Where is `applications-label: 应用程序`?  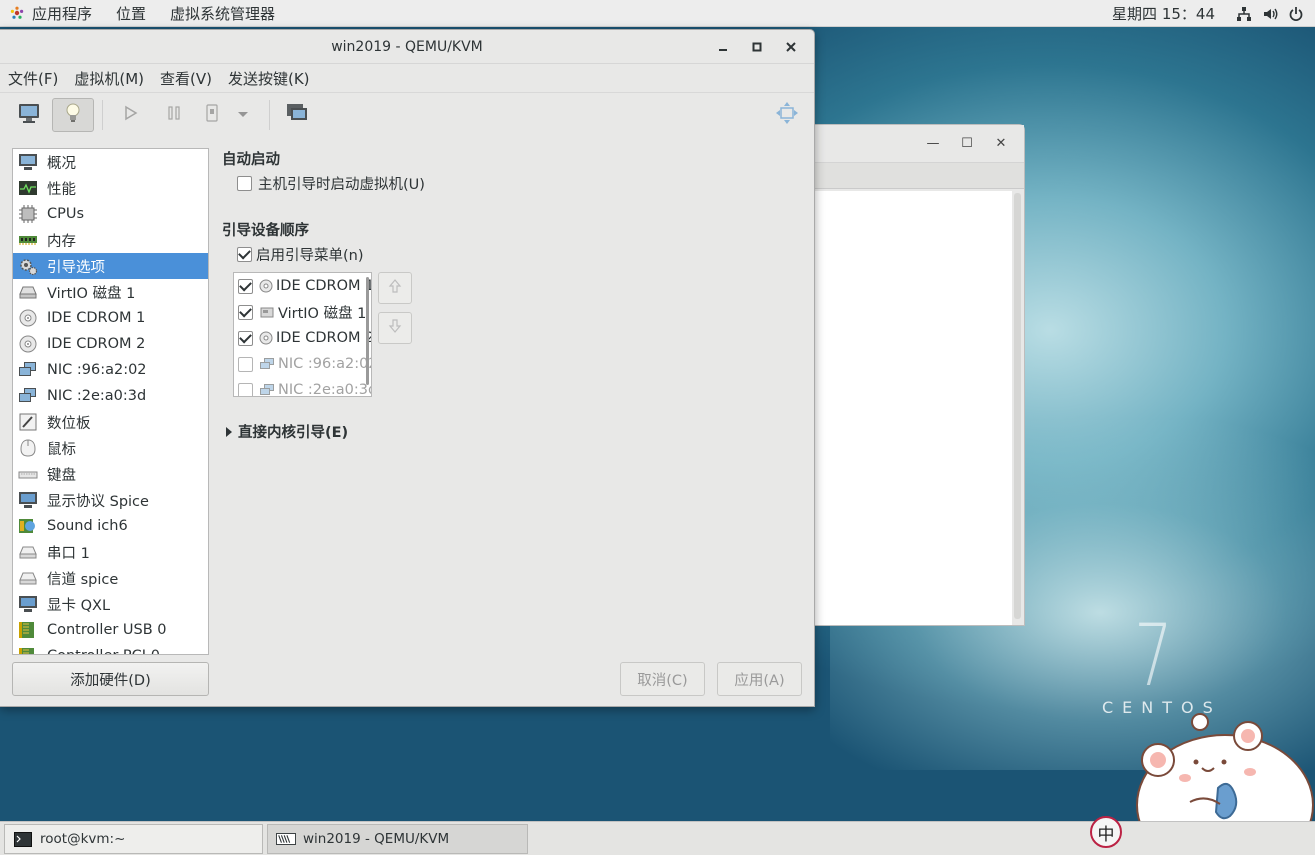 applications-label: 应用程序 is located at coordinates (65, 13).